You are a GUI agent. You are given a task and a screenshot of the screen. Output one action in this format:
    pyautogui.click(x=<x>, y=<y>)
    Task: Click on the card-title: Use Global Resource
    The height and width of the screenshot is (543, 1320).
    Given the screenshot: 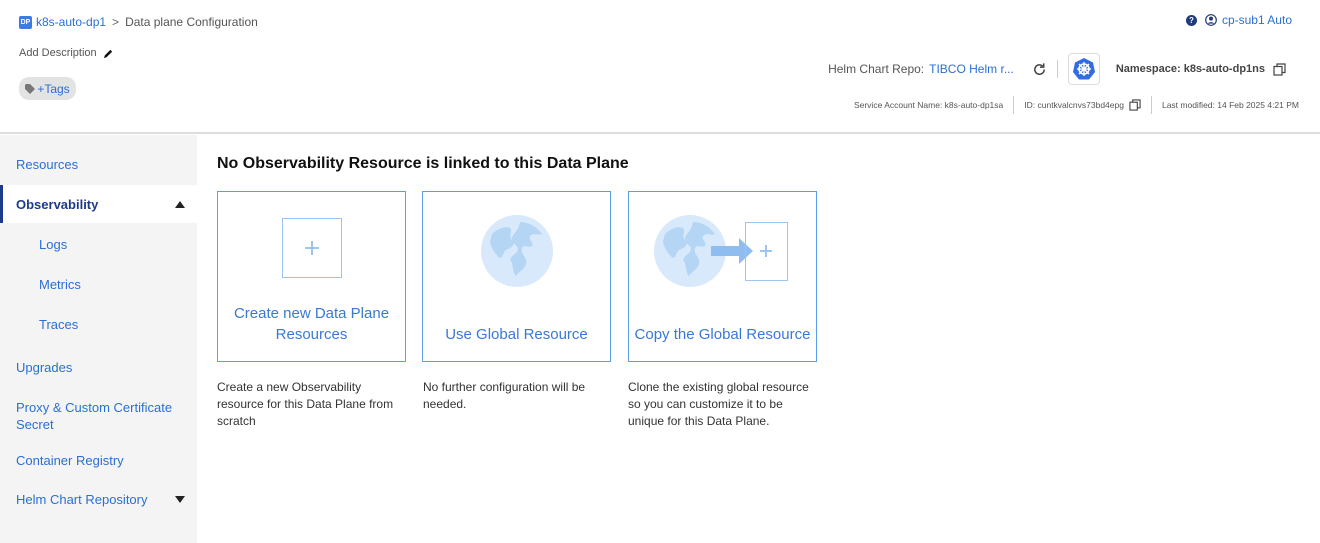 What is the action you would take?
    pyautogui.click(x=516, y=334)
    